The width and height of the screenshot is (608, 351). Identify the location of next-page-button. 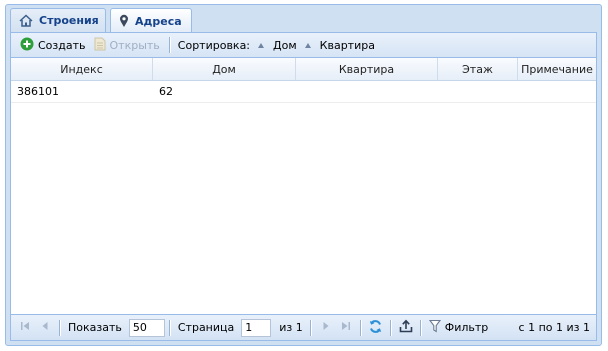
(326, 328).